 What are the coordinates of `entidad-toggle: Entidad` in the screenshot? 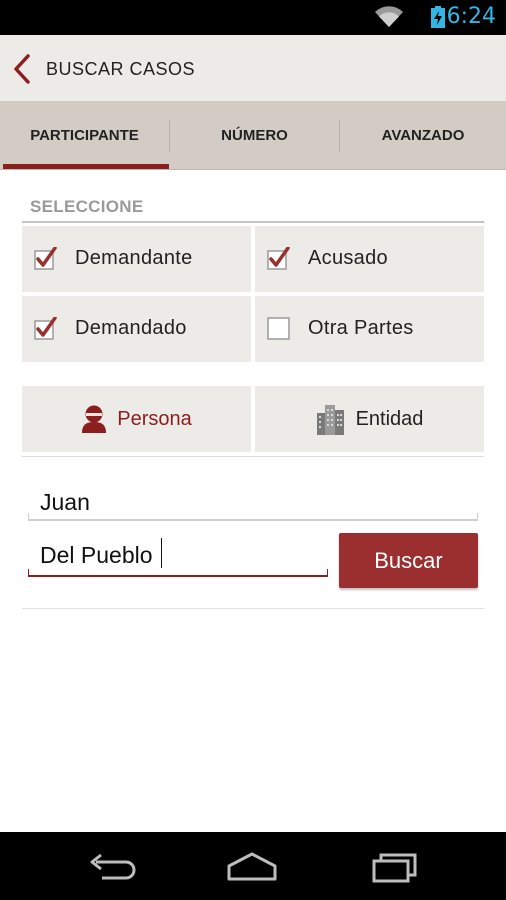 It's located at (369, 419).